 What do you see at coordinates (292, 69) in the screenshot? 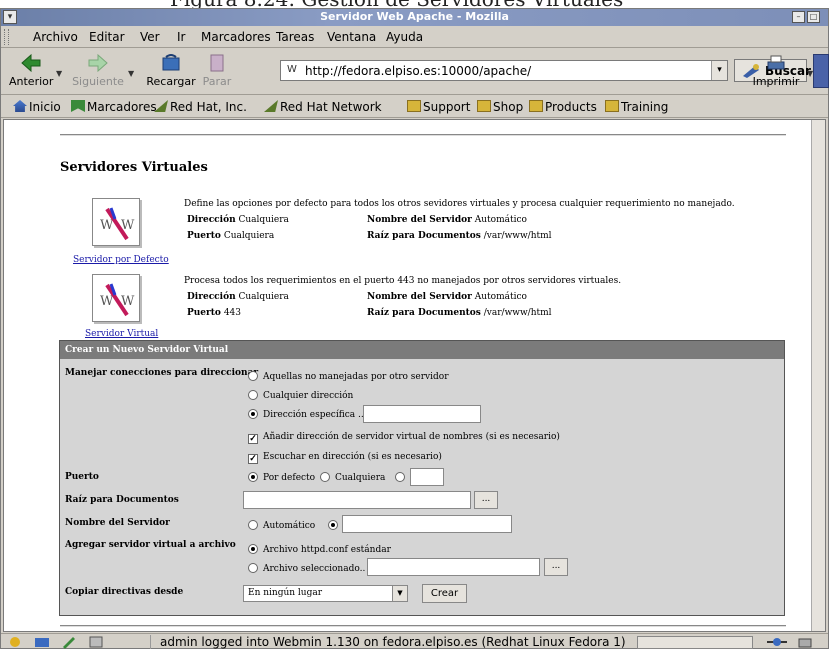
I see `page-favicon-icon: W` at bounding box center [292, 69].